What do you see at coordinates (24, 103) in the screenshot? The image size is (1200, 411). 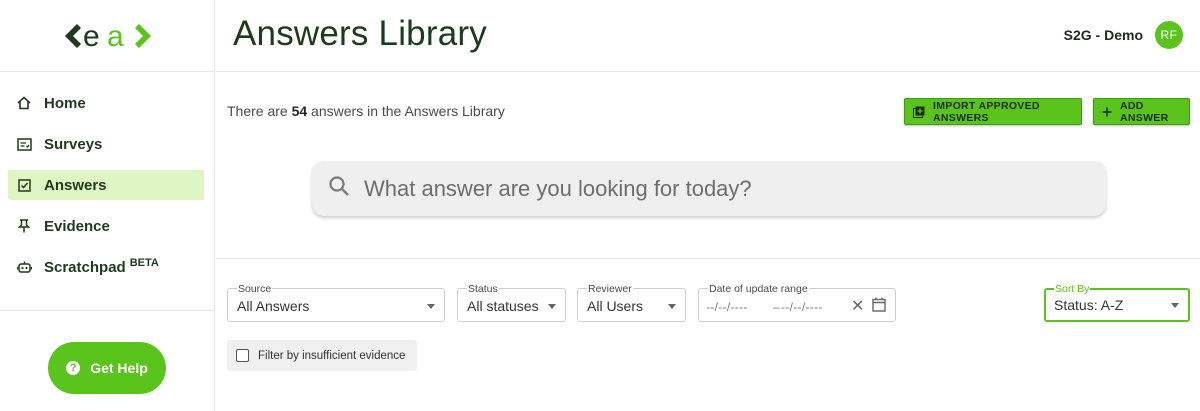 I see `home-icon` at bounding box center [24, 103].